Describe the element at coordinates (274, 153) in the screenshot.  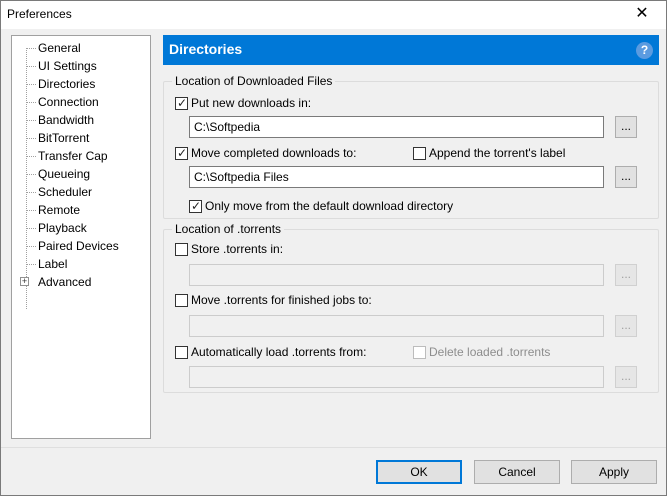
I see `checkbox-label: Move completed downloads to:` at that location.